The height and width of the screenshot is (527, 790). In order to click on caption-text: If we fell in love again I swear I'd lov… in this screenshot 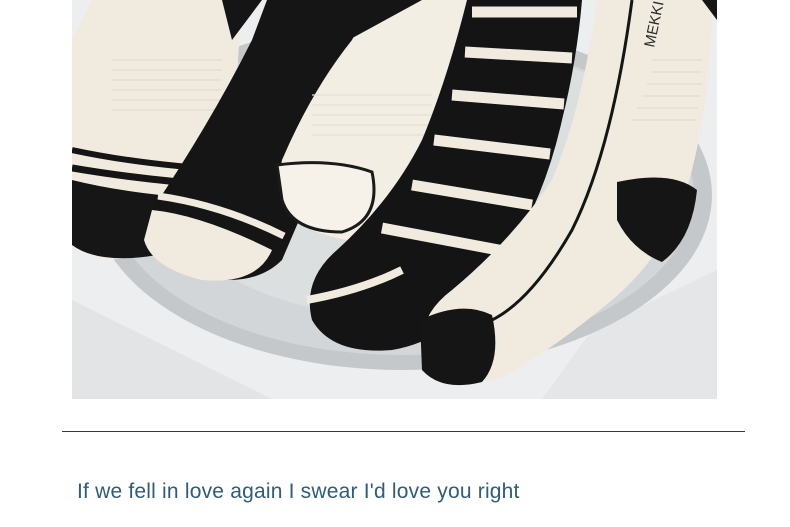, I will do `click(298, 491)`.